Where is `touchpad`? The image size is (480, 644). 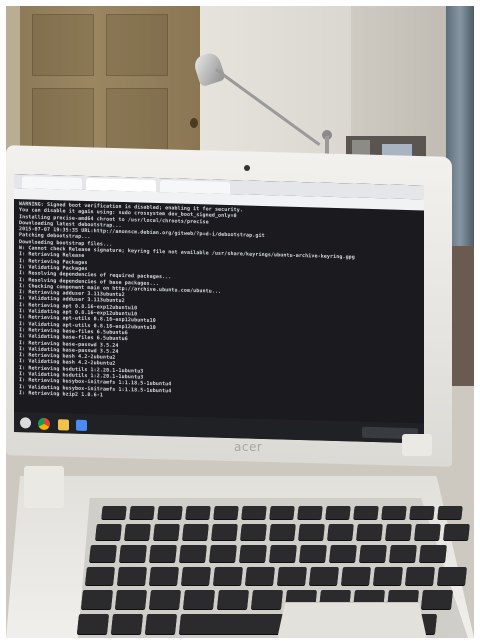
touchpad is located at coordinates (352, 620).